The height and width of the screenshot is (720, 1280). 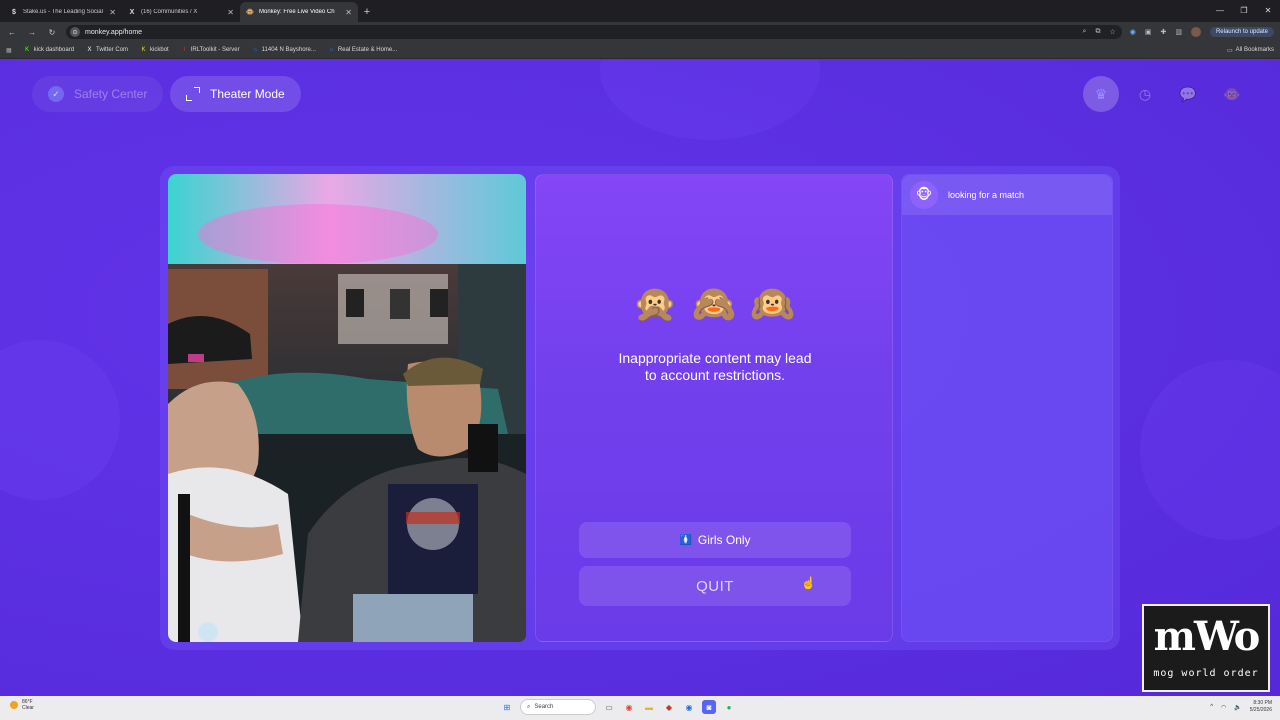 I want to click on expand-icon, so click(x=193, y=94).